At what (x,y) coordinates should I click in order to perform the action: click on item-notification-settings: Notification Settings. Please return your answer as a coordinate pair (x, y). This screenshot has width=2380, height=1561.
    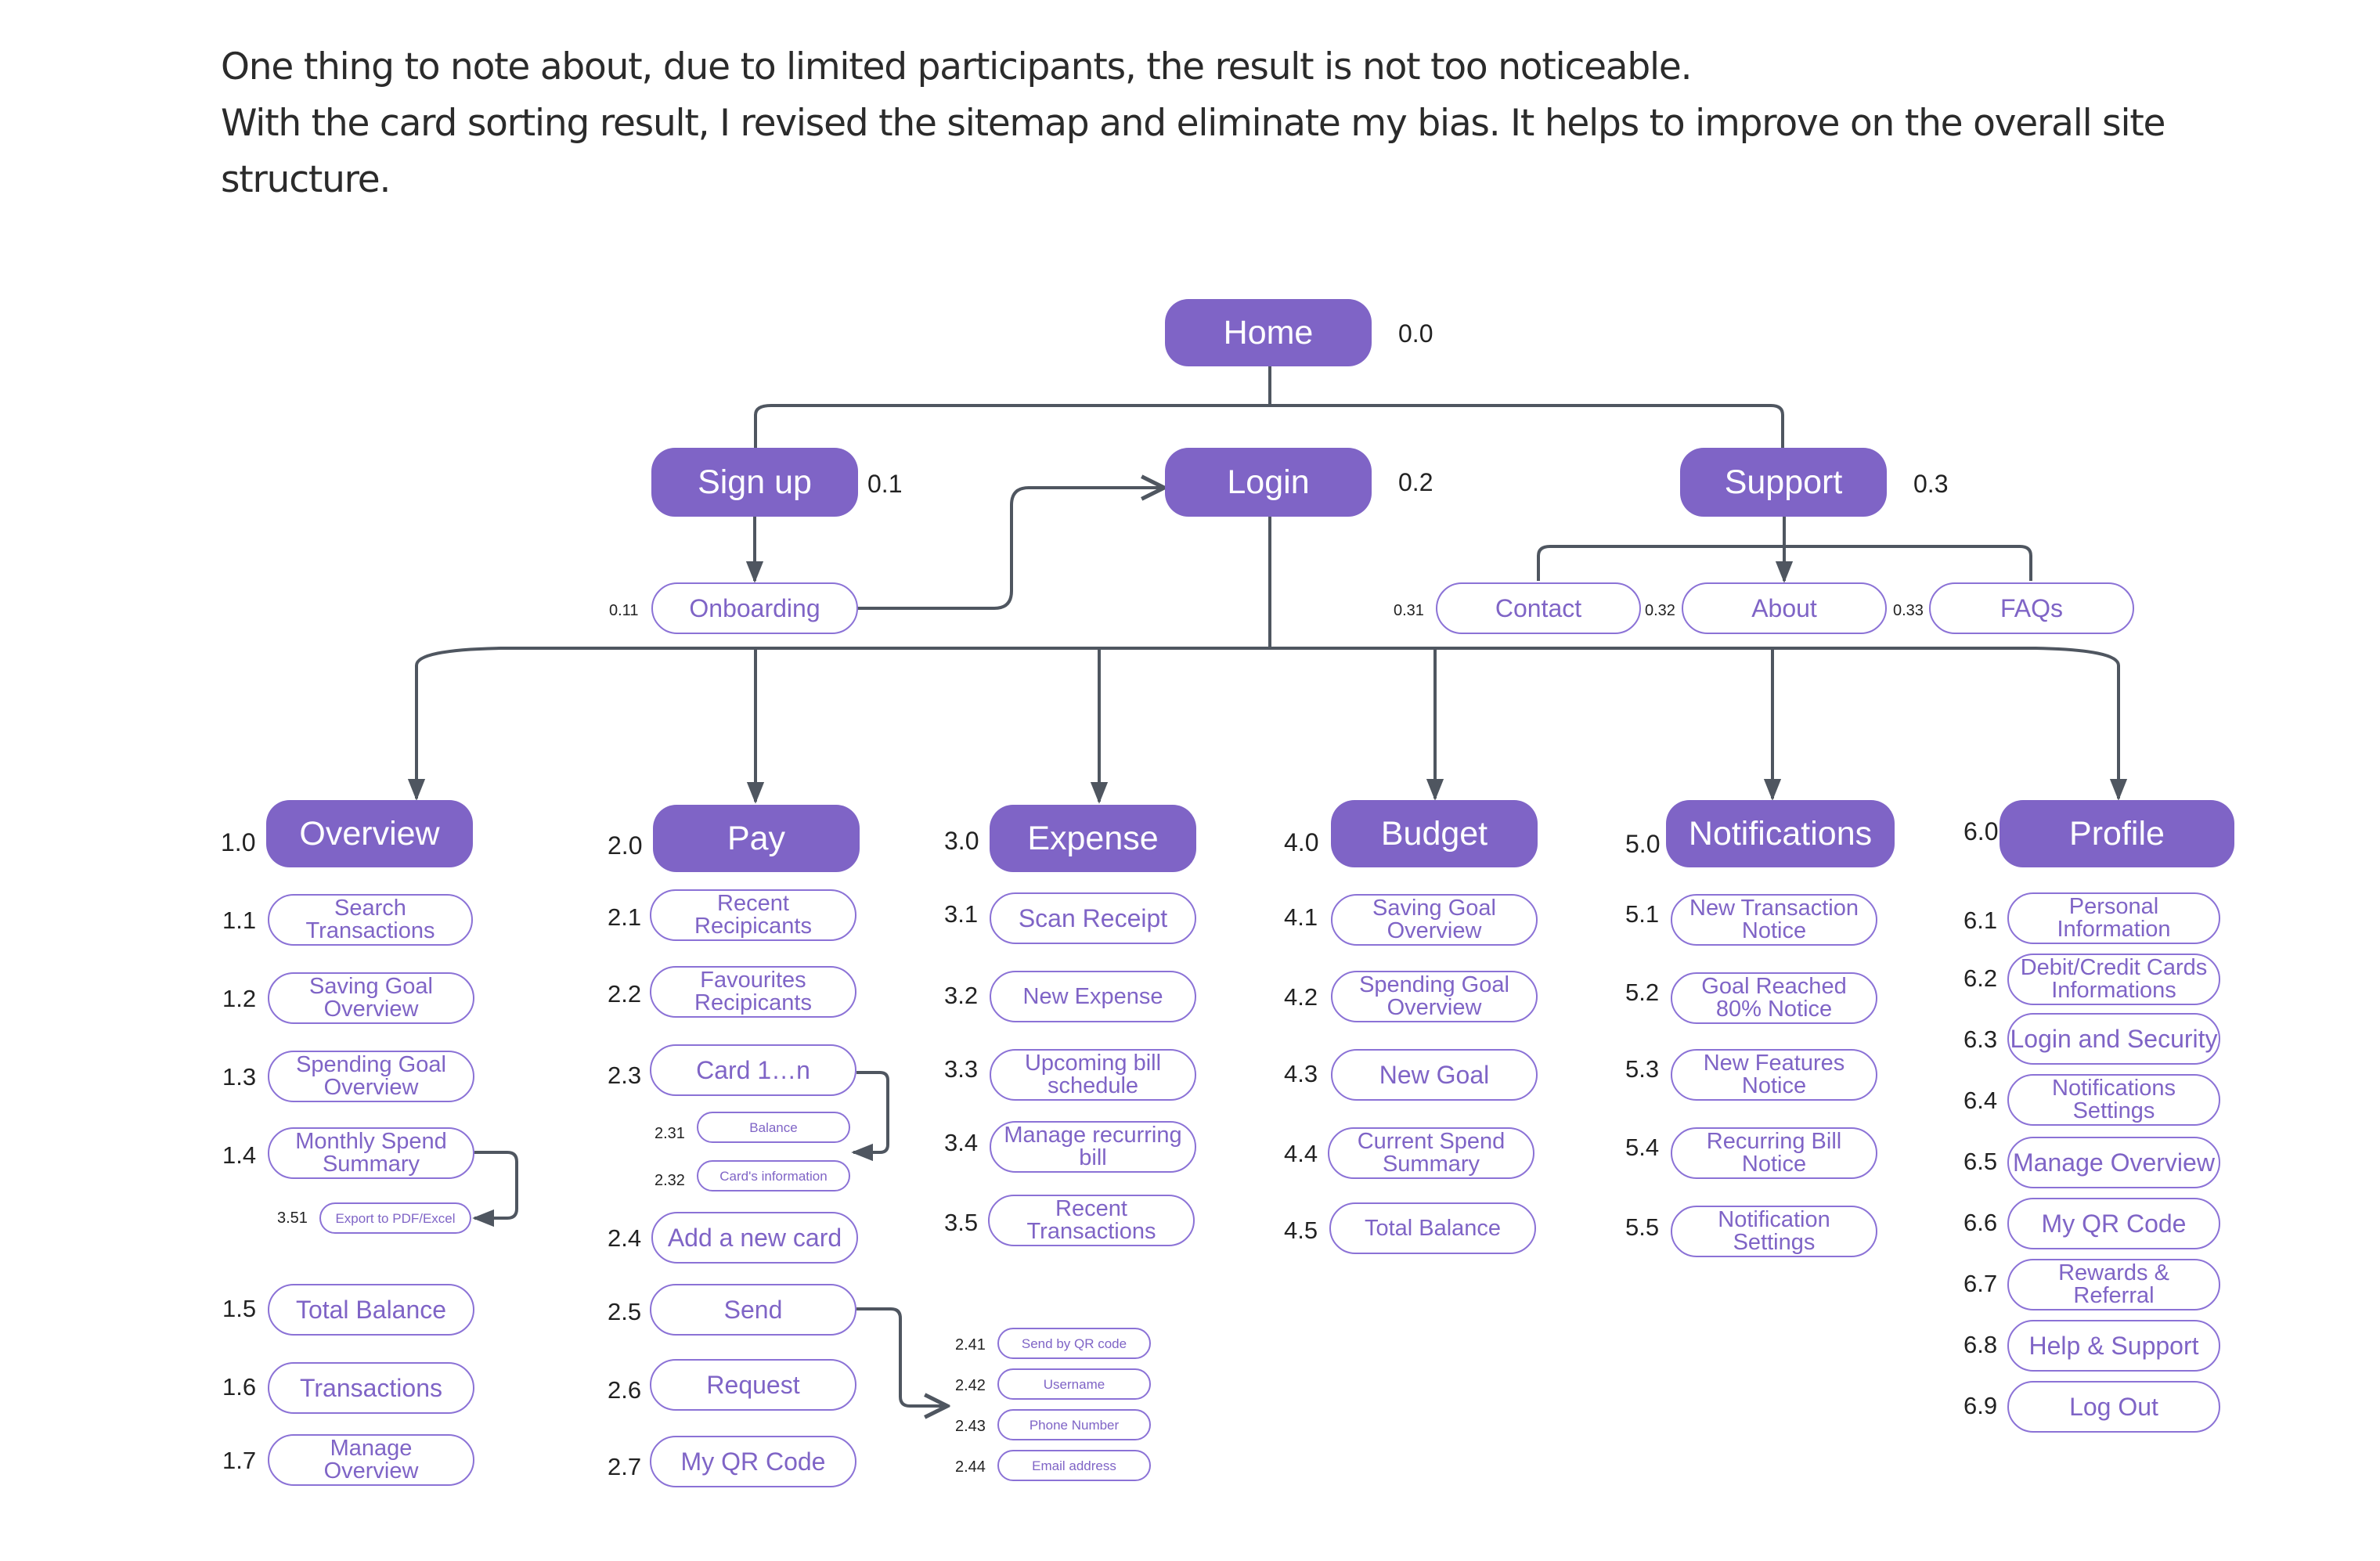
    Looking at the image, I should click on (1774, 1232).